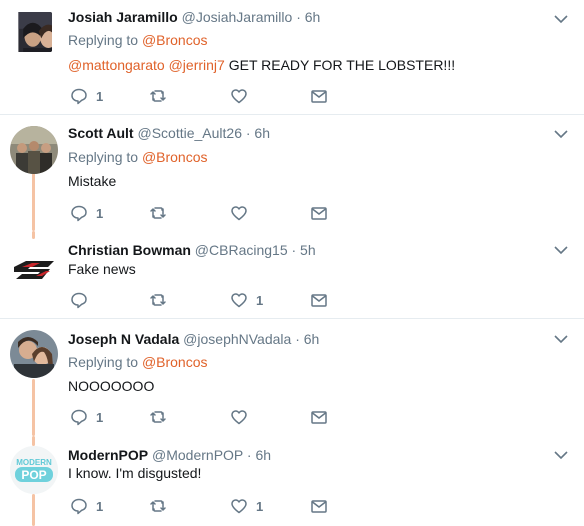 The height and width of the screenshot is (526, 584). Describe the element at coordinates (102, 269) in the screenshot. I see `tweet-body: Fake news` at that location.